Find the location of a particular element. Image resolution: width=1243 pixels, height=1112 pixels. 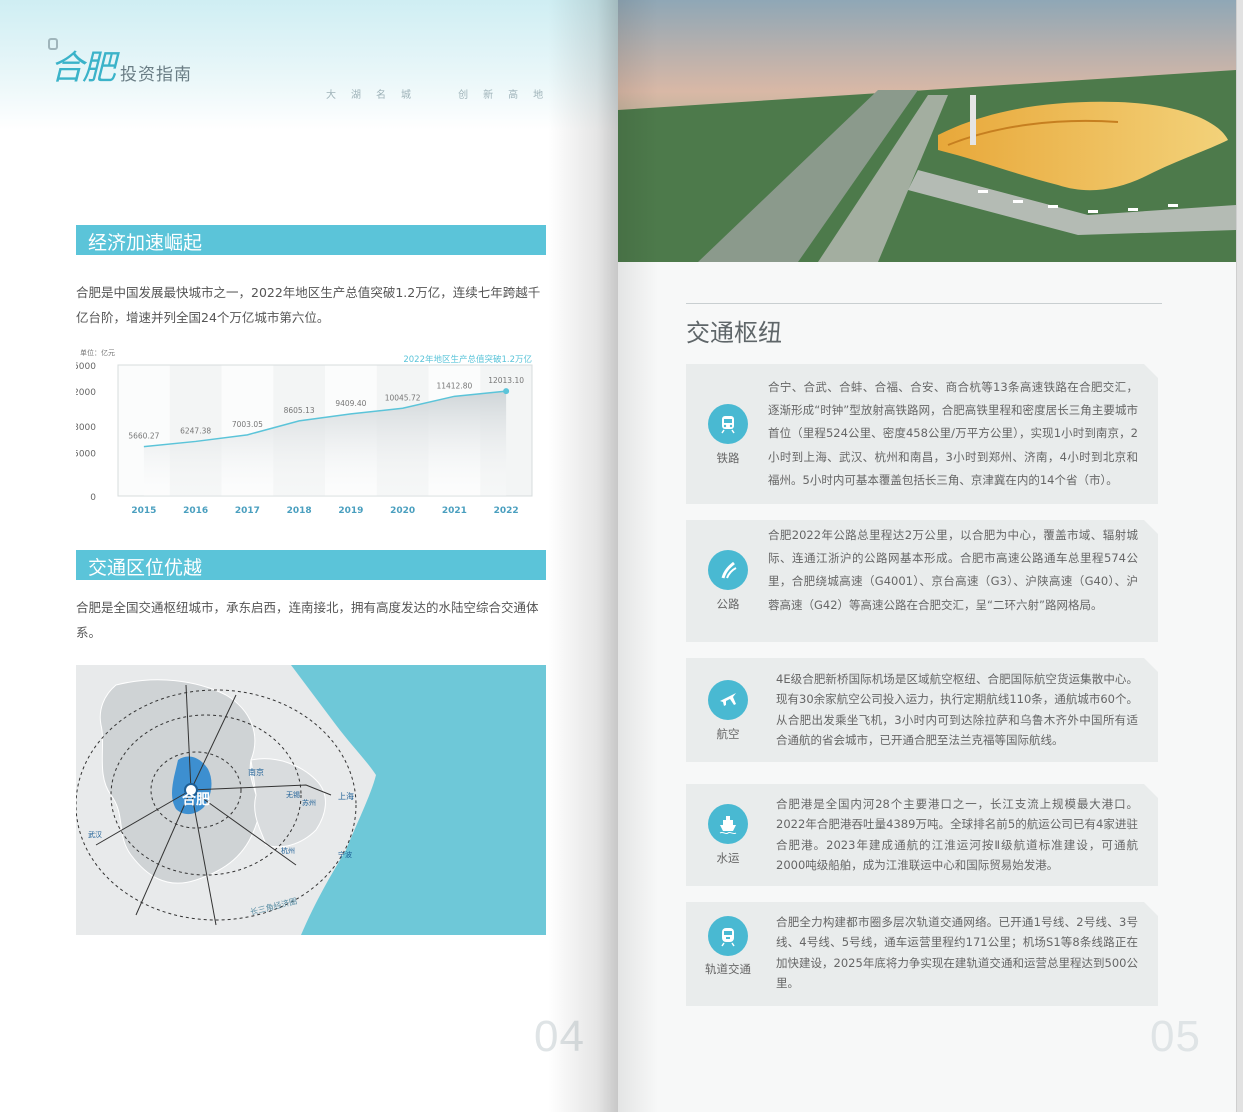

map-city-label: 杭州 is located at coordinates (288, 850).